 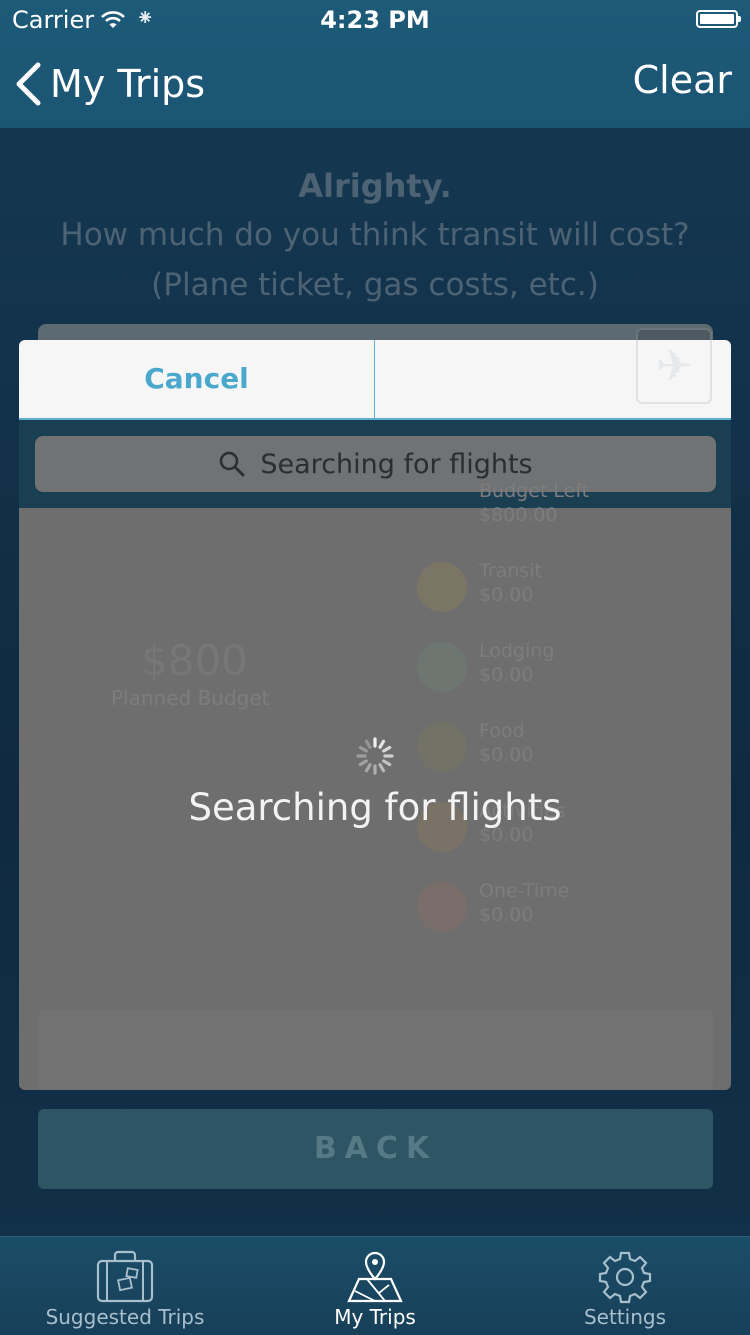 I want to click on transit-dot-icon, so click(x=442, y=587).